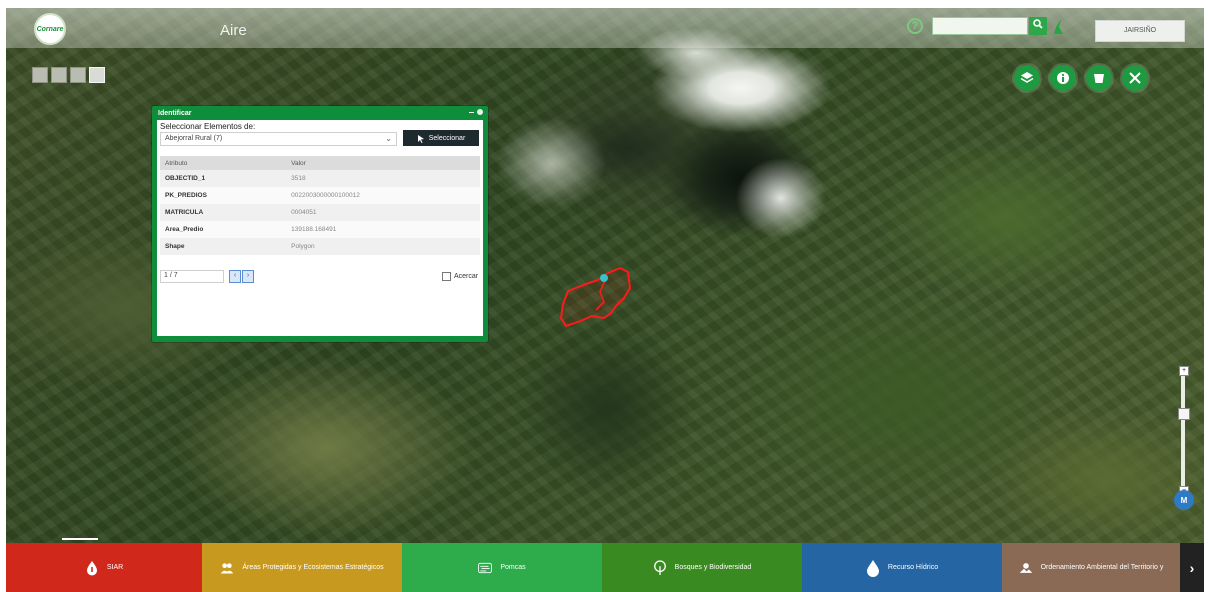 The height and width of the screenshot is (592, 1208). Describe the element at coordinates (471, 112) in the screenshot. I see `minimize-icon` at that location.